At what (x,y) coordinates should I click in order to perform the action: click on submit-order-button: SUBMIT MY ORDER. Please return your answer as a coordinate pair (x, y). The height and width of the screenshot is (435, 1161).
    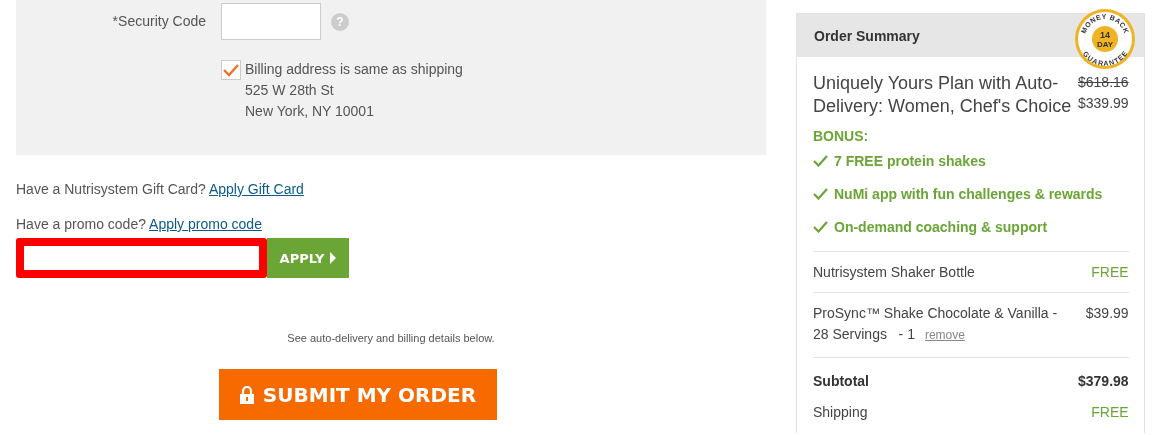
    Looking at the image, I should click on (358, 394).